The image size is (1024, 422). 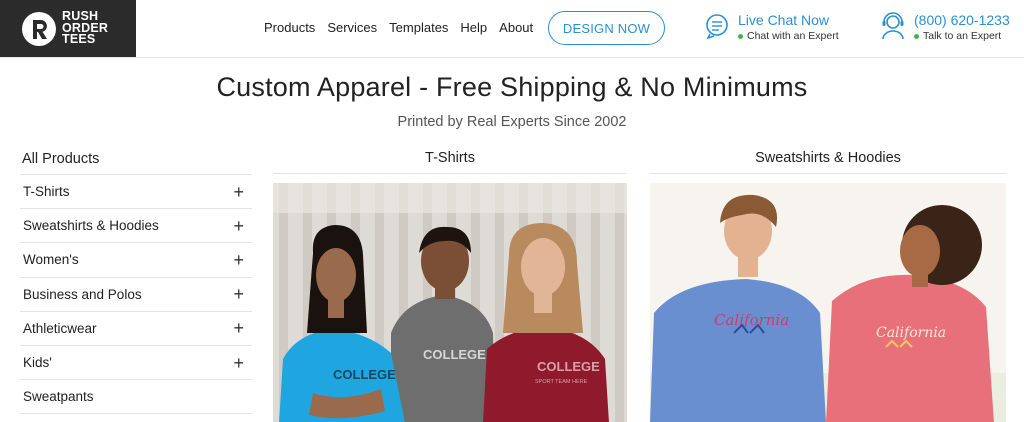 What do you see at coordinates (136, 397) in the screenshot?
I see `sidebar-item-sweatpants: Sweatpants` at bounding box center [136, 397].